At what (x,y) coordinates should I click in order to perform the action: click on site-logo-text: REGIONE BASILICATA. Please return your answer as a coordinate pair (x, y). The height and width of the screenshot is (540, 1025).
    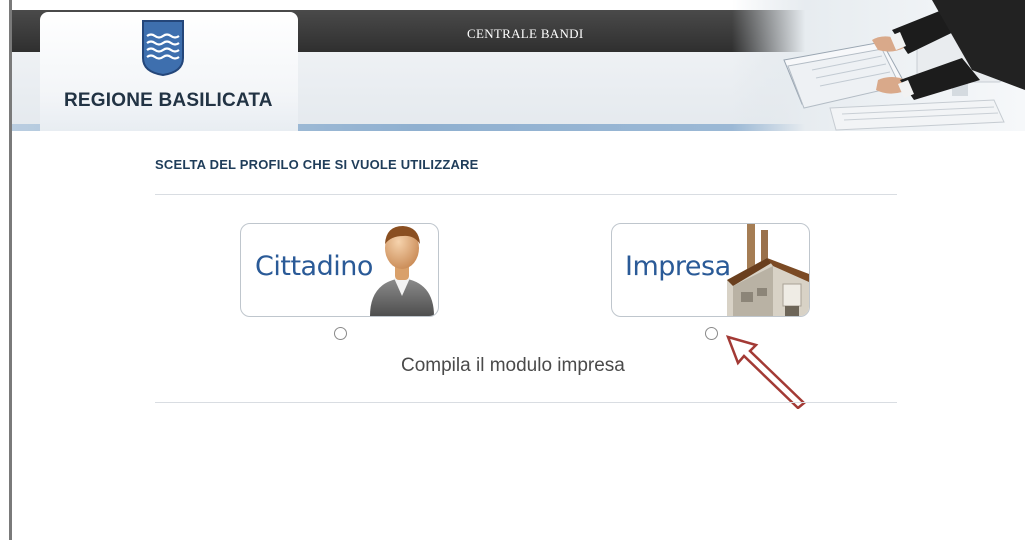
    Looking at the image, I should click on (168, 100).